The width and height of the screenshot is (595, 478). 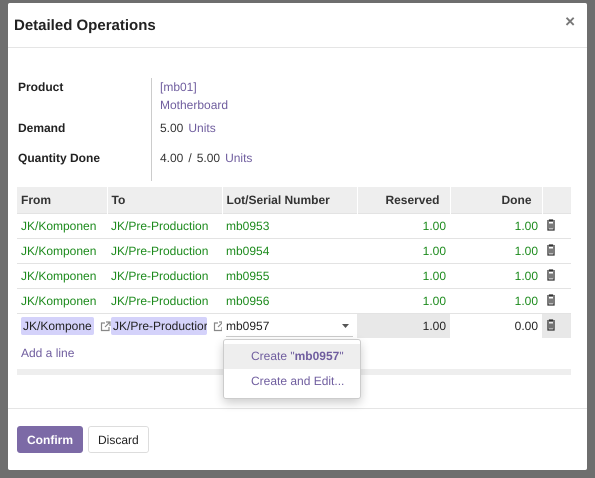 What do you see at coordinates (496, 200) in the screenshot?
I see `column-header: Done` at bounding box center [496, 200].